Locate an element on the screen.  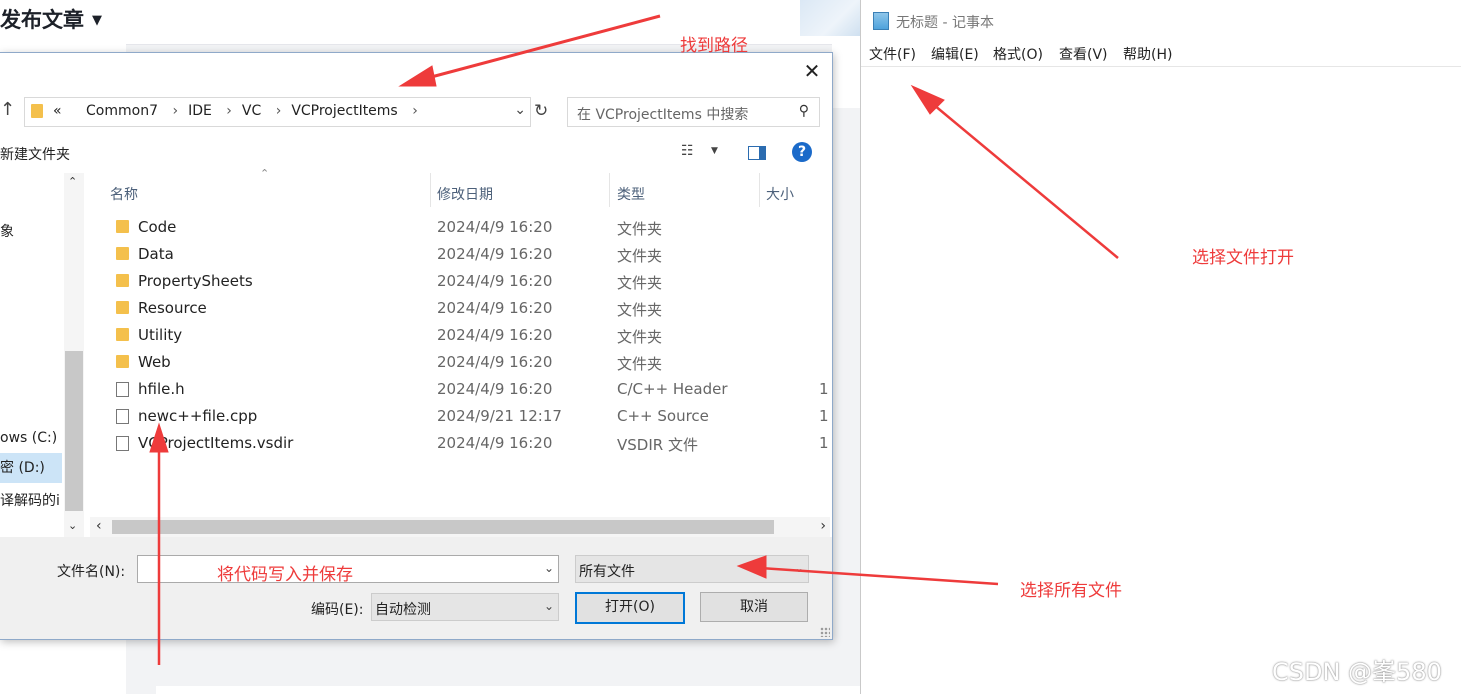
breadcrumb-ide: IDE is located at coordinates (200, 111).